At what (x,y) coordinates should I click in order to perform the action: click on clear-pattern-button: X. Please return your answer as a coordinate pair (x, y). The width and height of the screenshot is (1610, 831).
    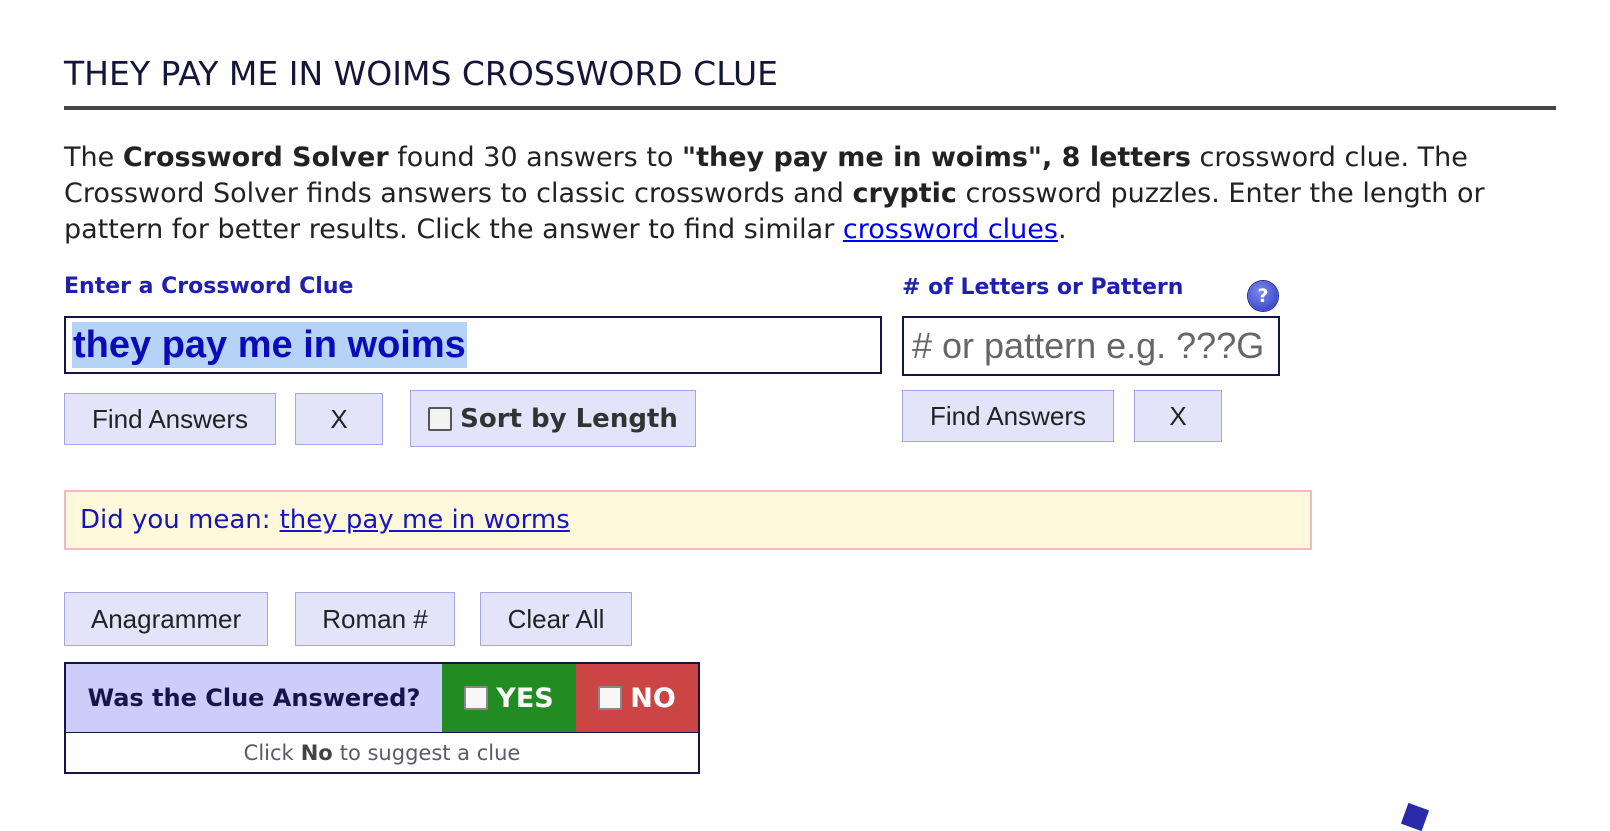
    Looking at the image, I should click on (1178, 416).